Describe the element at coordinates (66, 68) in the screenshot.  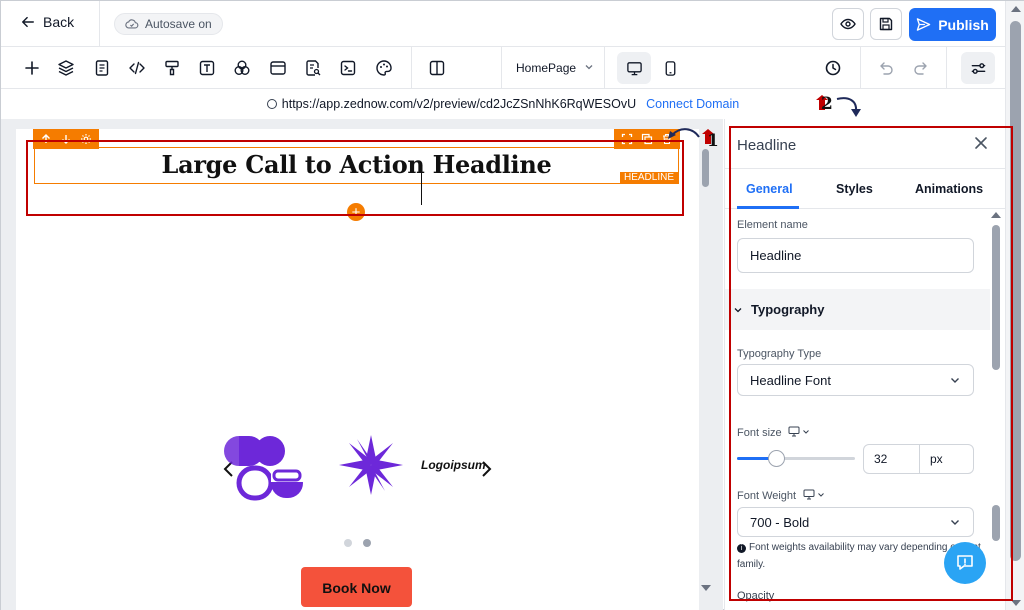
I see `layers-tool` at that location.